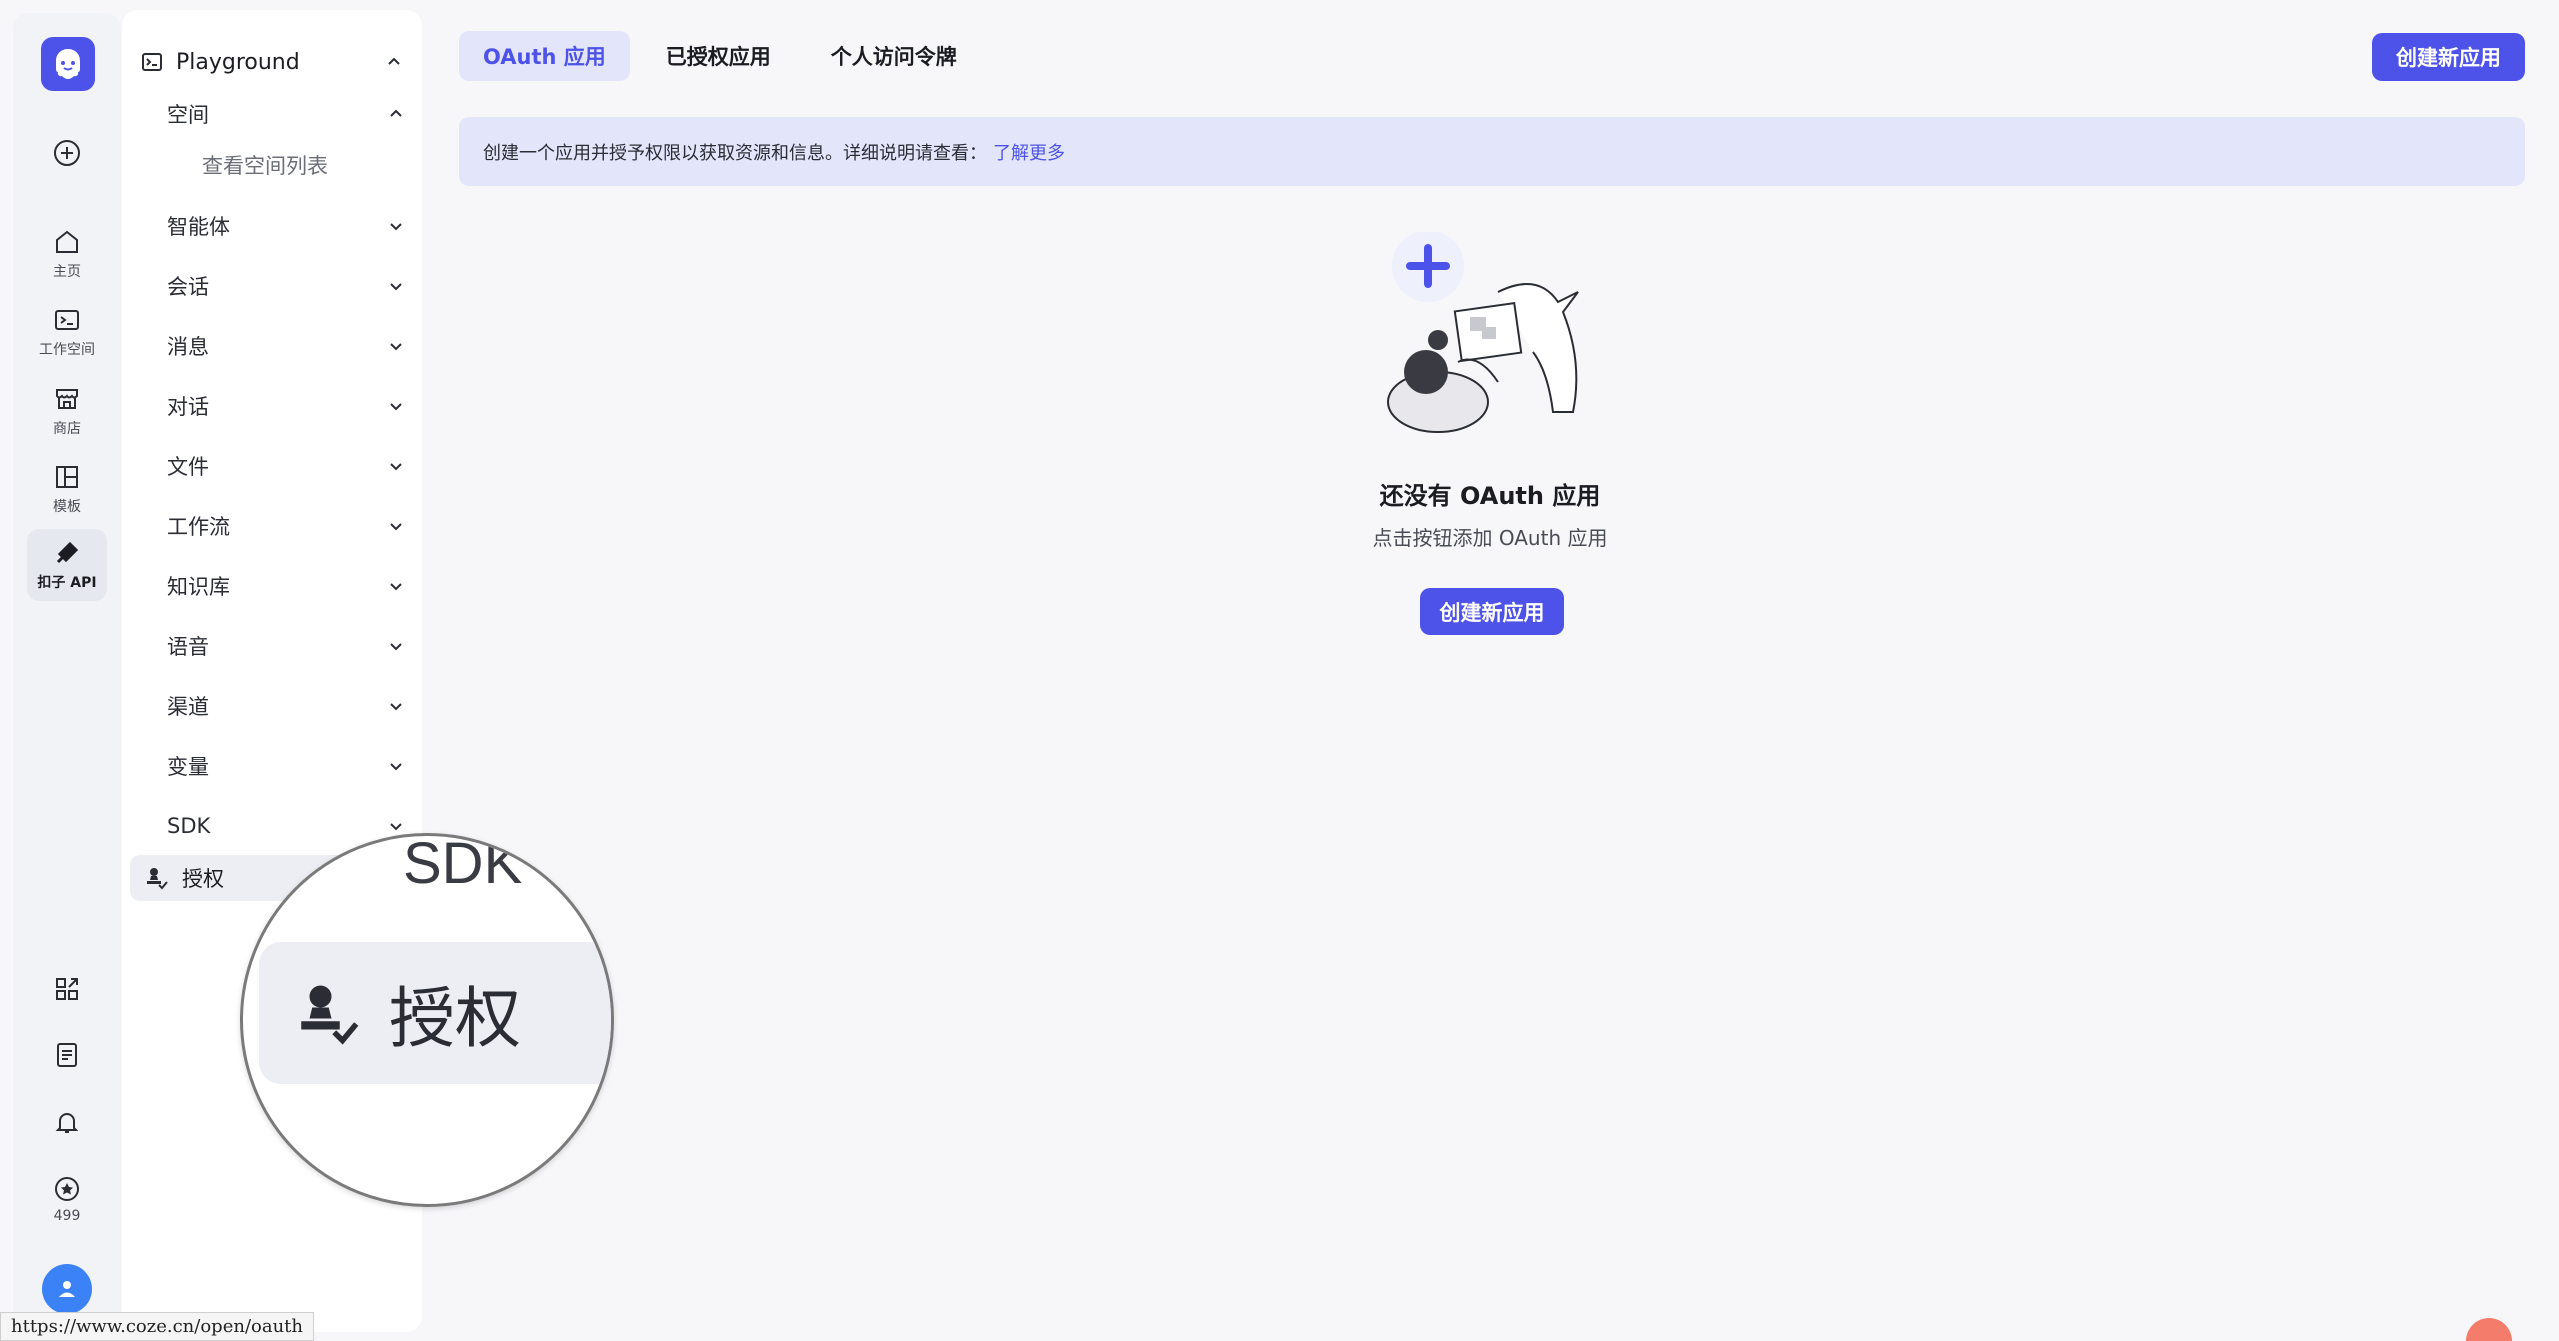 This screenshot has height=1341, width=2559. What do you see at coordinates (188, 115) in the screenshot?
I see `nav-space-label: 空间` at bounding box center [188, 115].